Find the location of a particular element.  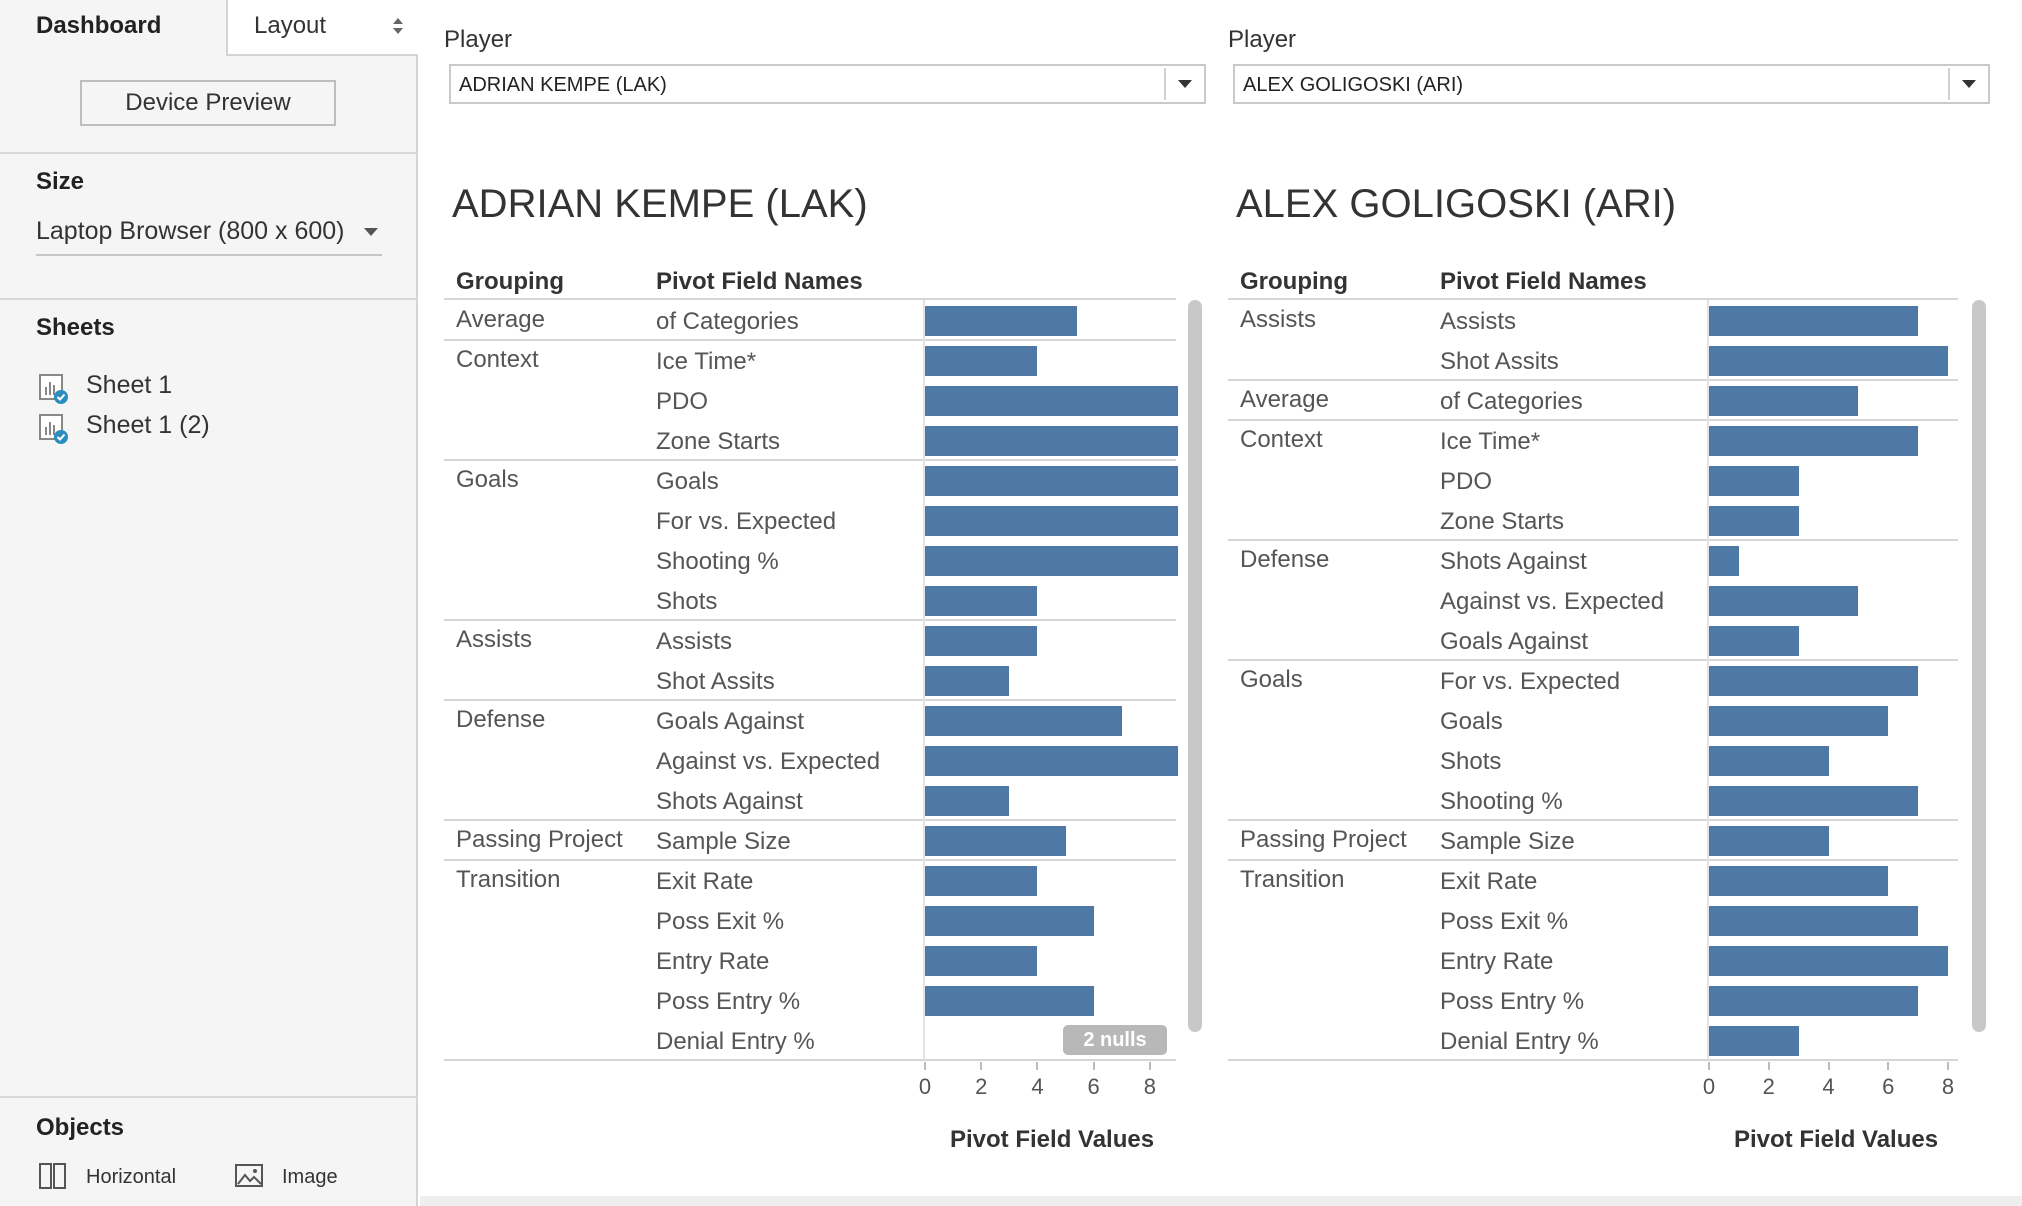

canvas-scroll-edge is located at coordinates (1221, 1201).